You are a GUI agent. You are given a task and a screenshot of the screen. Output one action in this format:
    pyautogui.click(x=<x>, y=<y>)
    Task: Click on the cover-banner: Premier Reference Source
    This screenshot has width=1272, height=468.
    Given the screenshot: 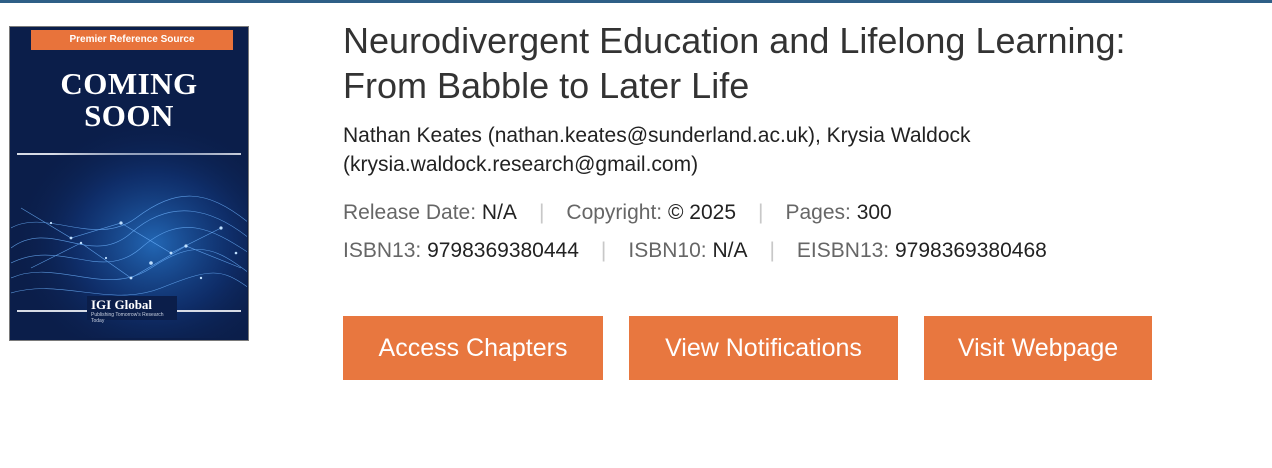 What is the action you would take?
    pyautogui.click(x=132, y=40)
    